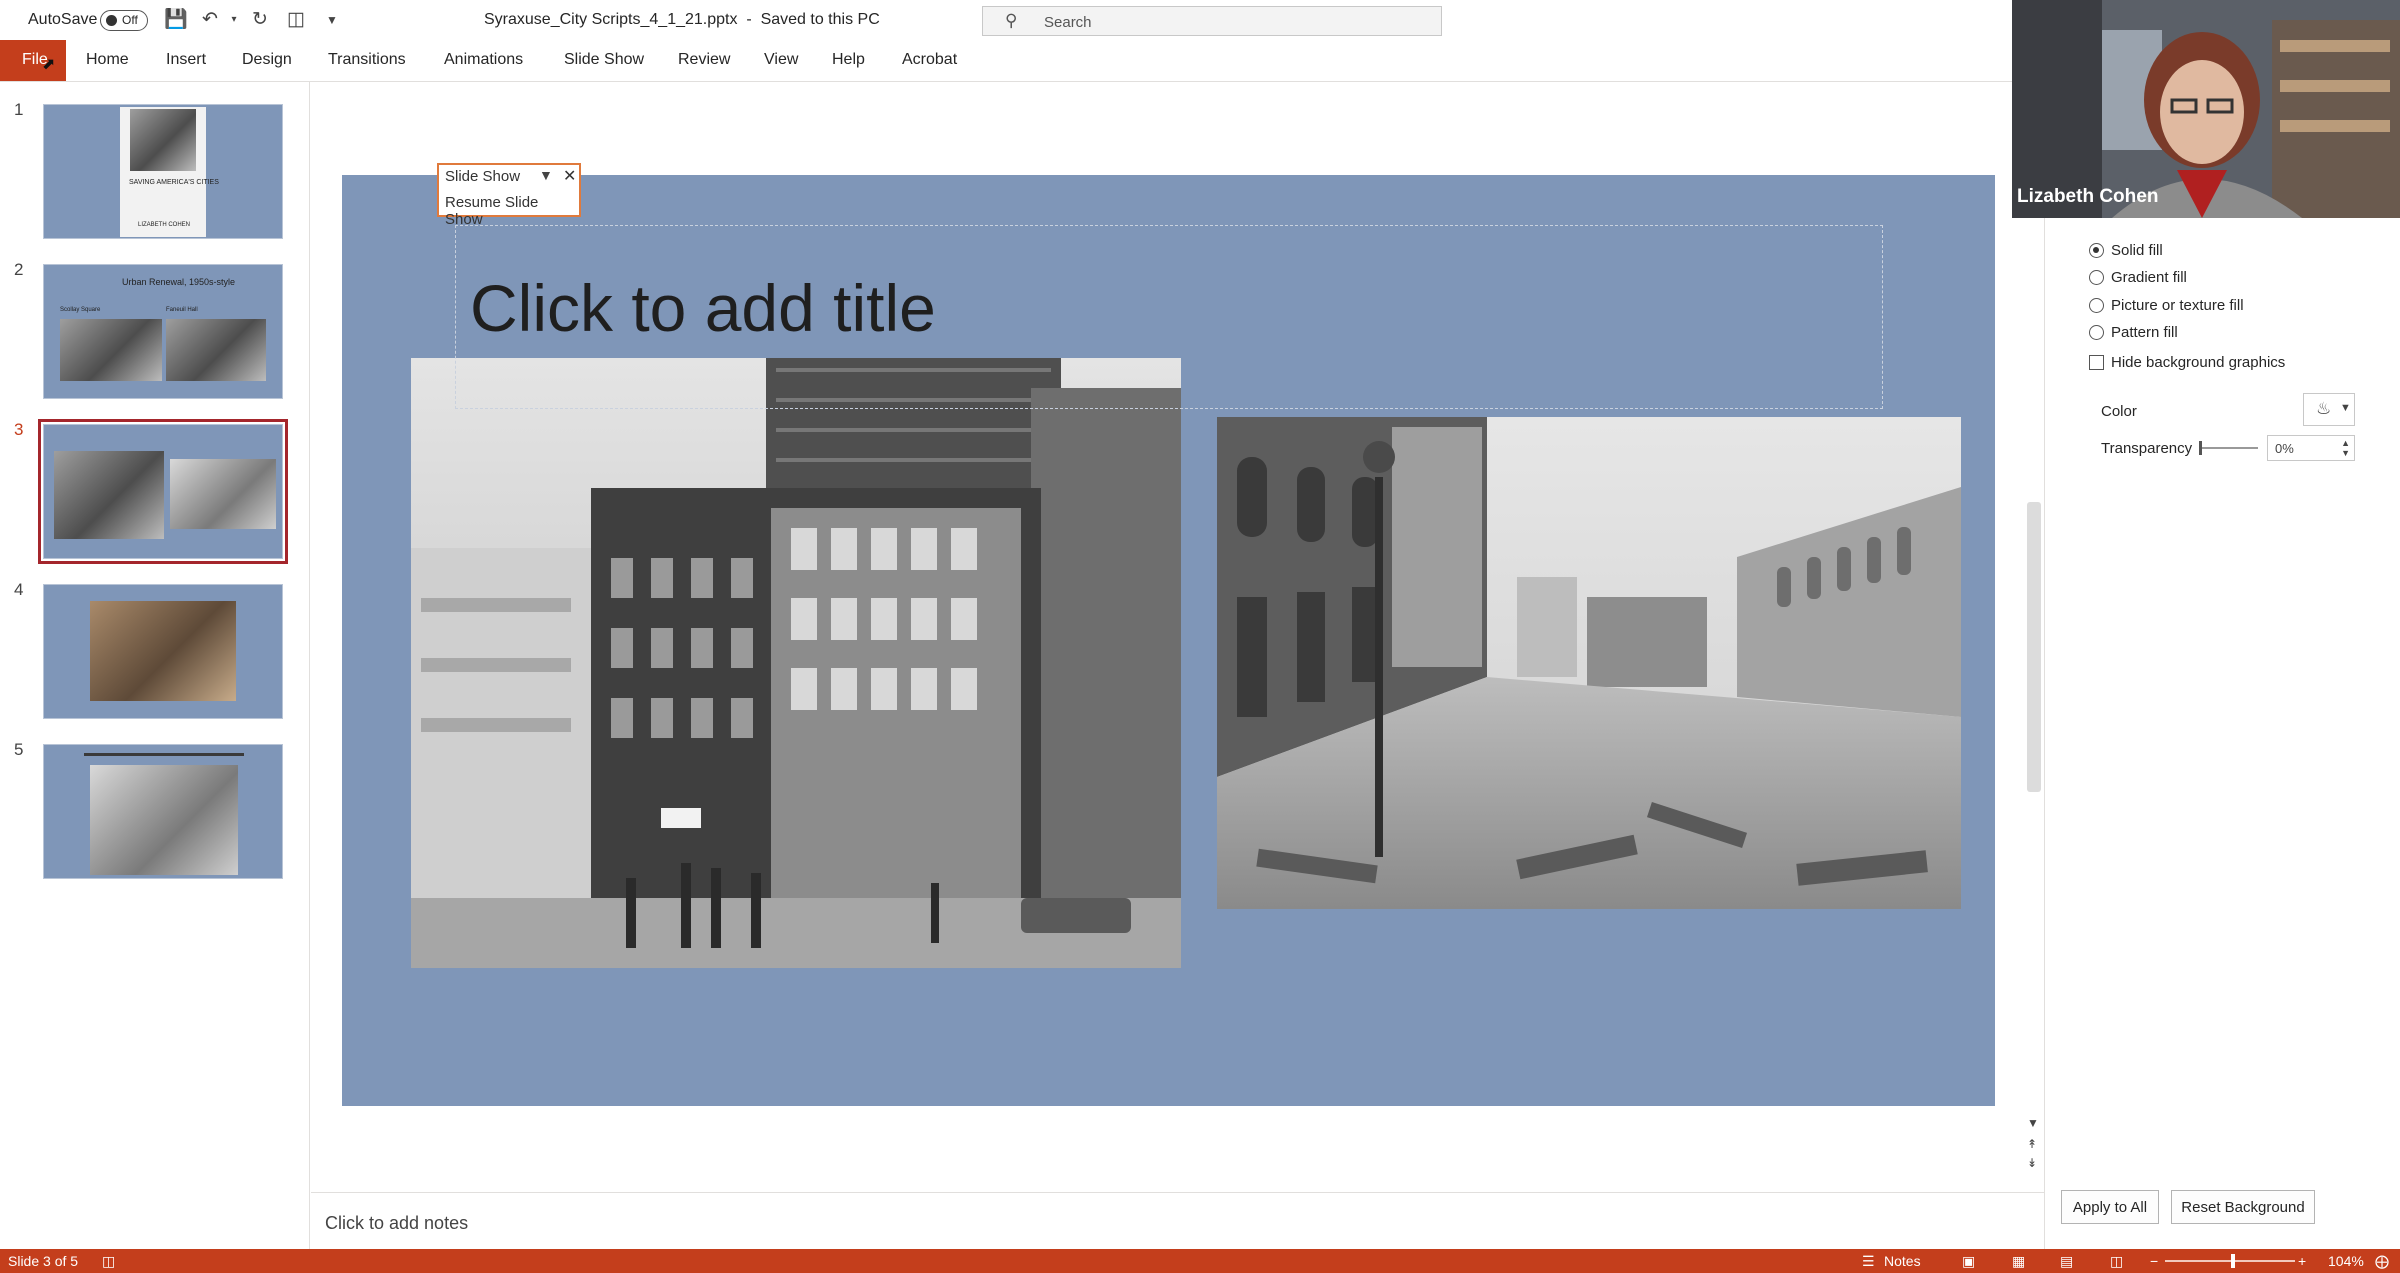 This screenshot has width=2400, height=1273. Describe the element at coordinates (2230, 1261) in the screenshot. I see `zoom-slider` at that location.